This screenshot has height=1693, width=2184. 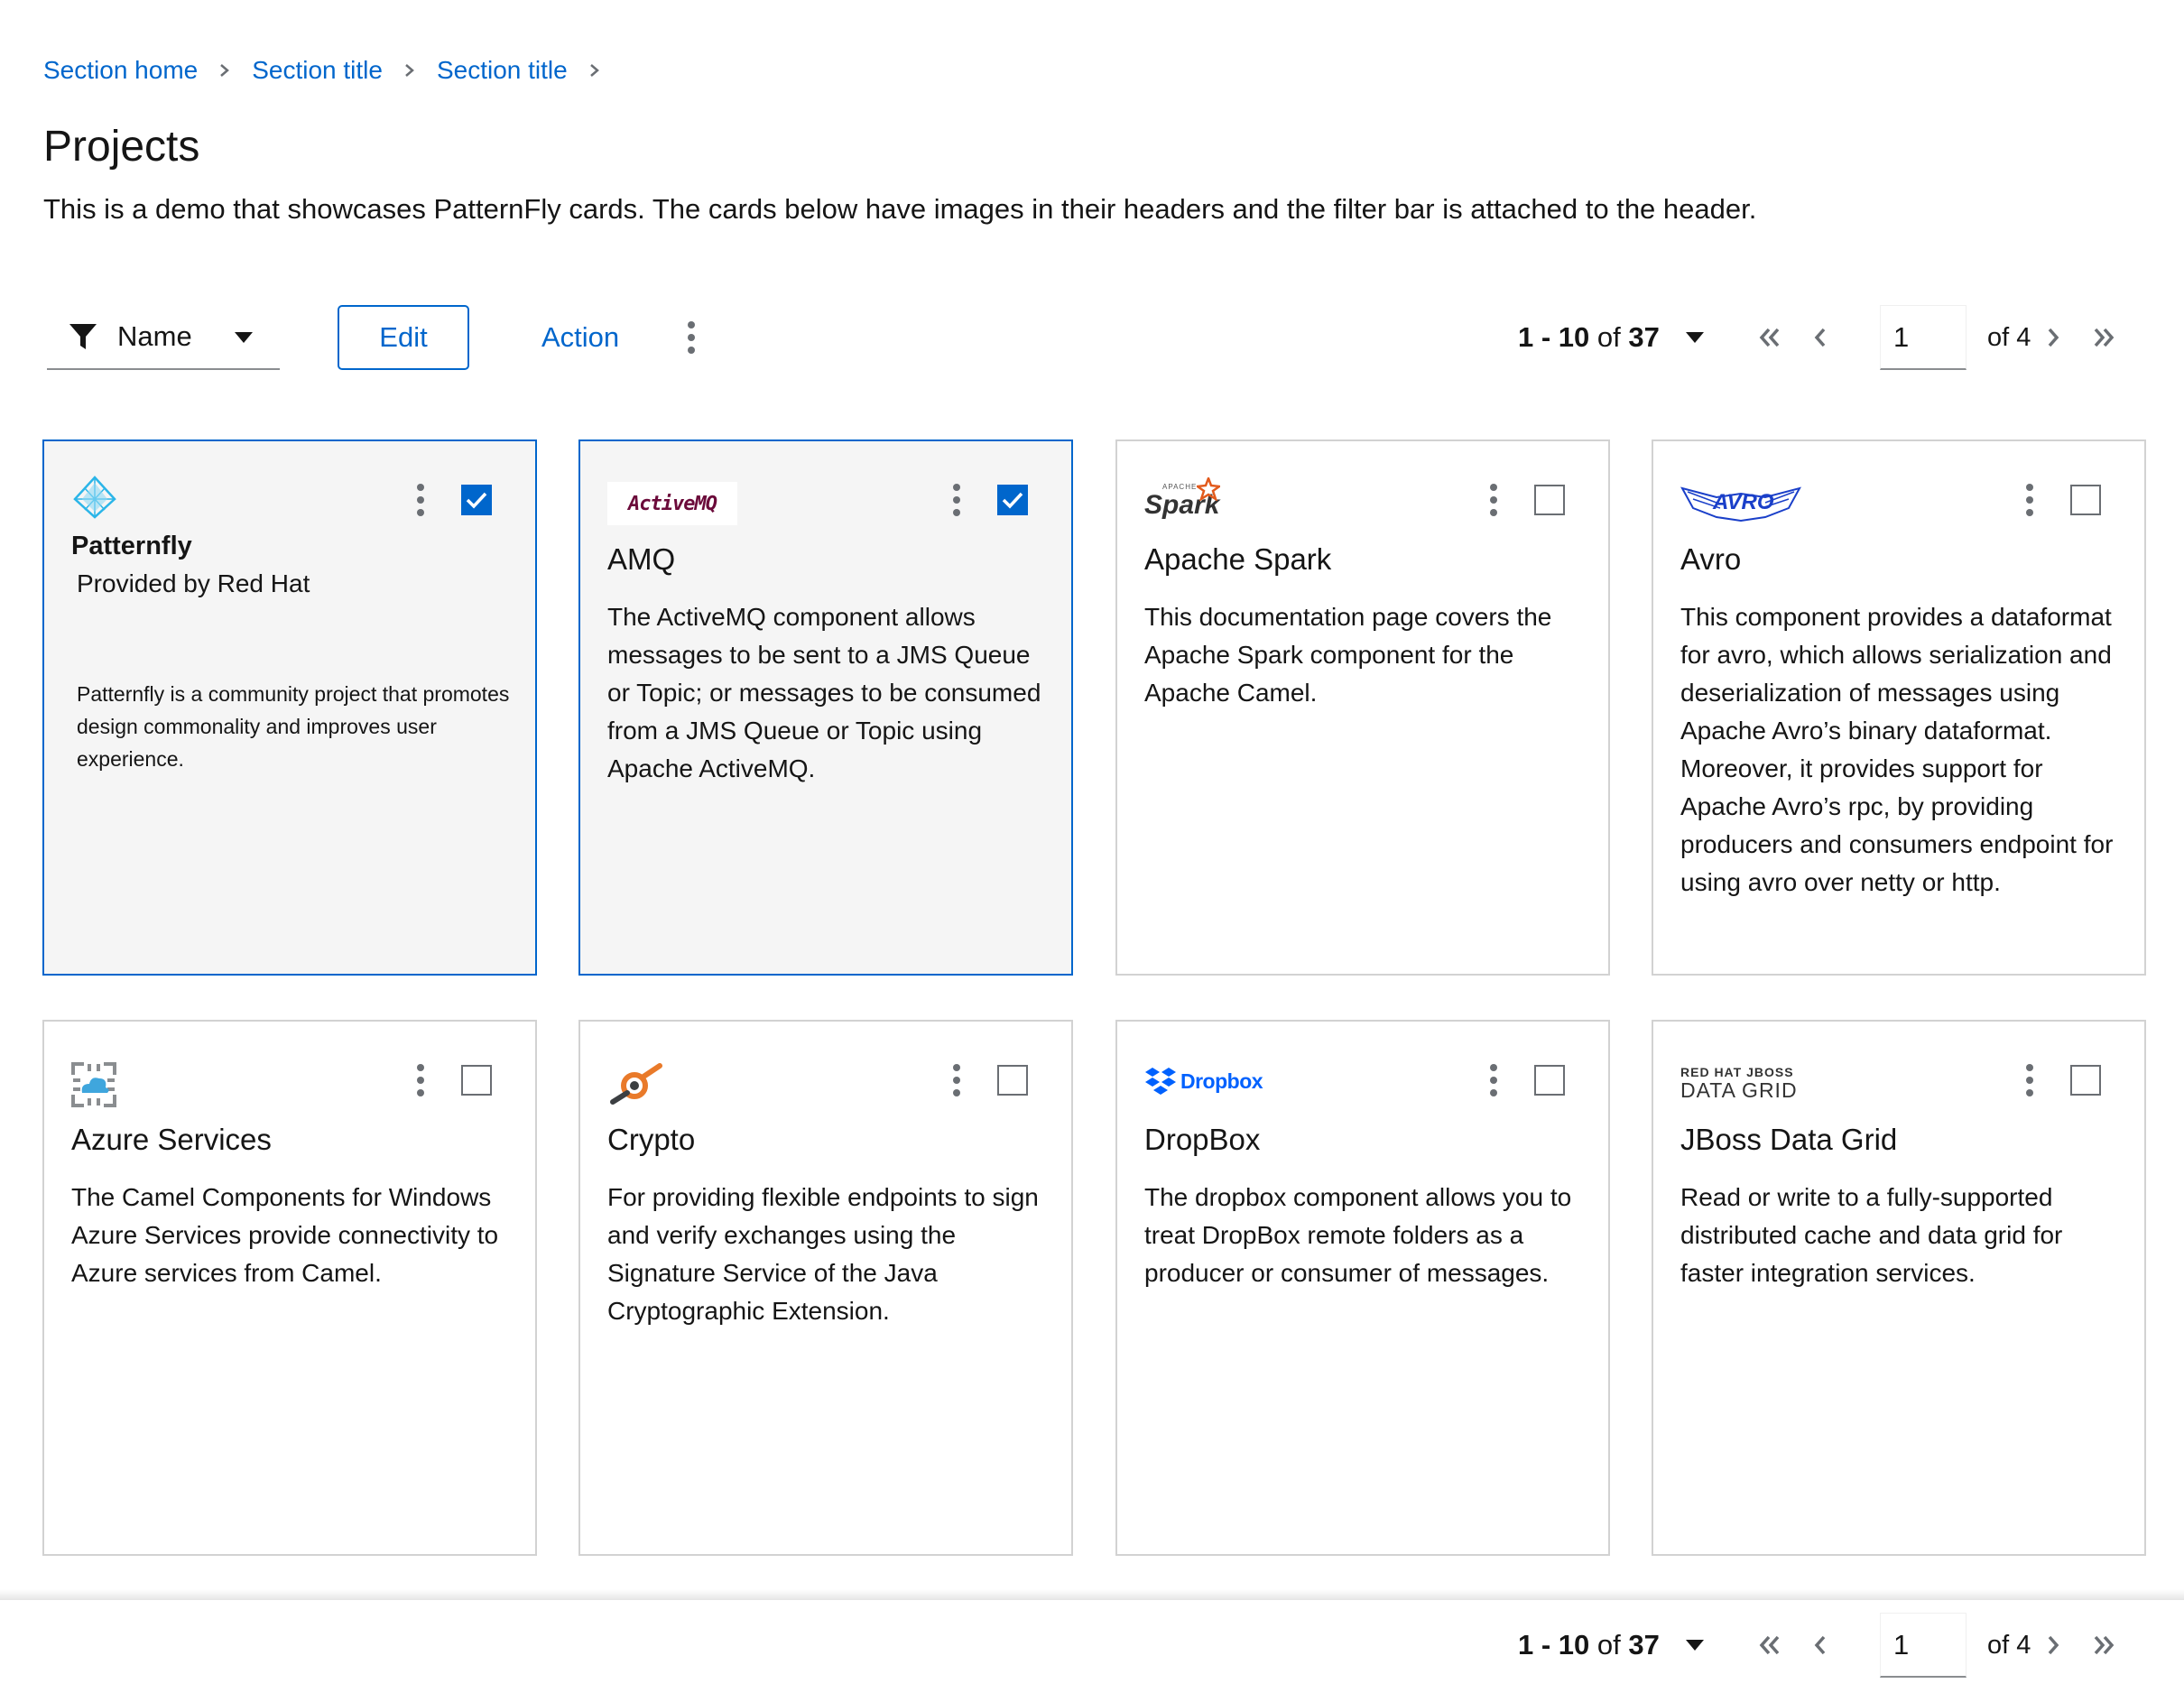 I want to click on breadcrumb-item-section-title-1: Section title, so click(x=317, y=70).